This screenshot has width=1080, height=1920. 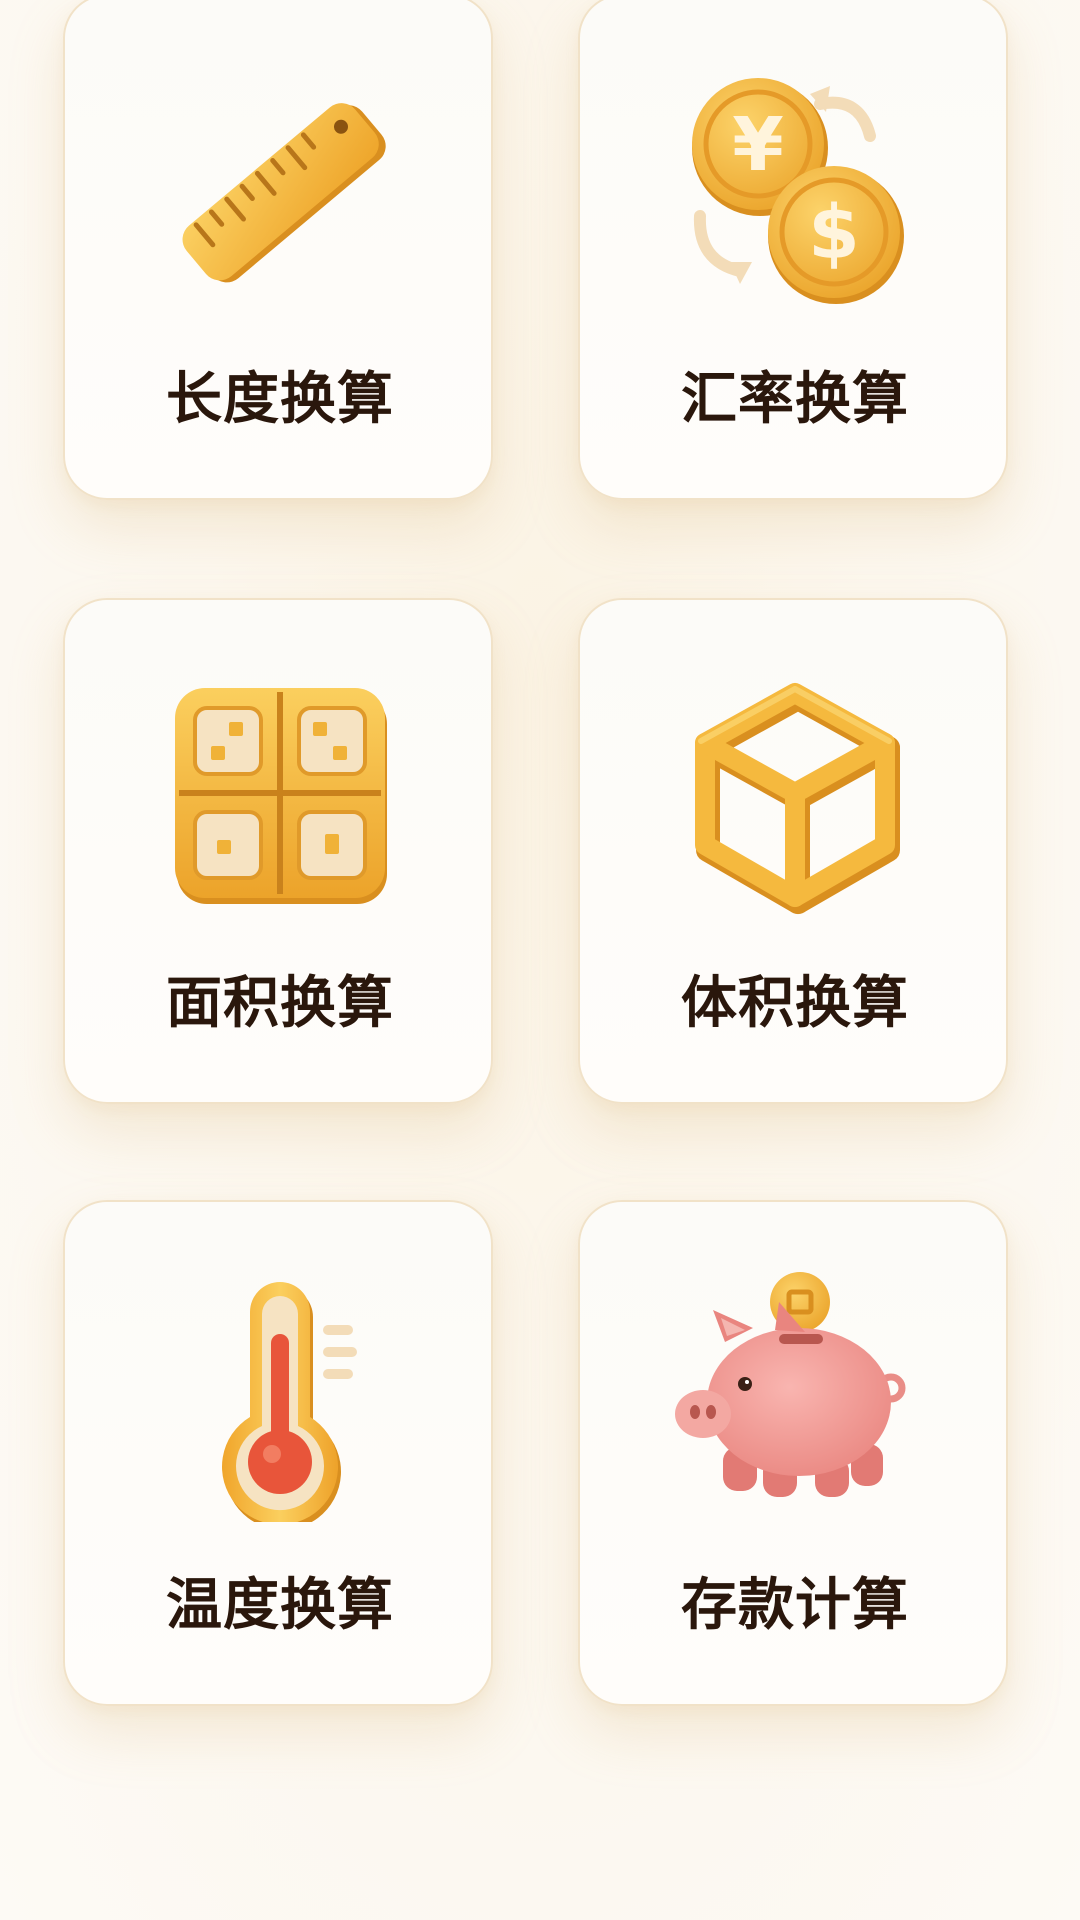 I want to click on temperature-converter-card: 温度换算, so click(x=278, y=1453).